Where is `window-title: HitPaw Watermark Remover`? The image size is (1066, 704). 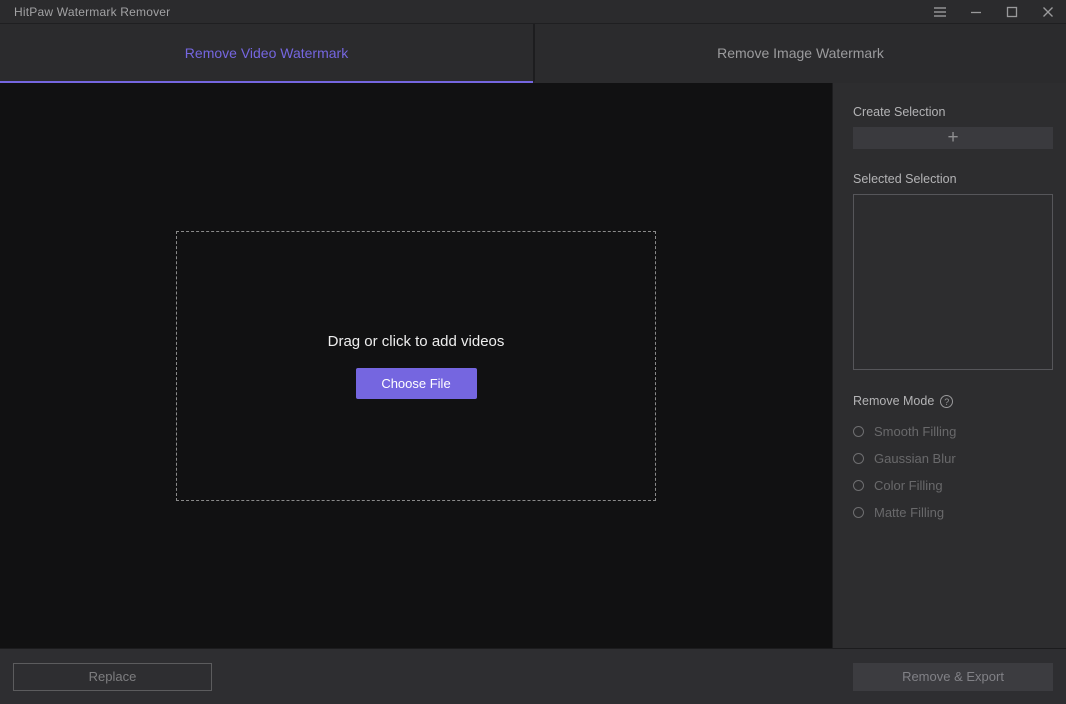
window-title: HitPaw Watermark Remover is located at coordinates (92, 11).